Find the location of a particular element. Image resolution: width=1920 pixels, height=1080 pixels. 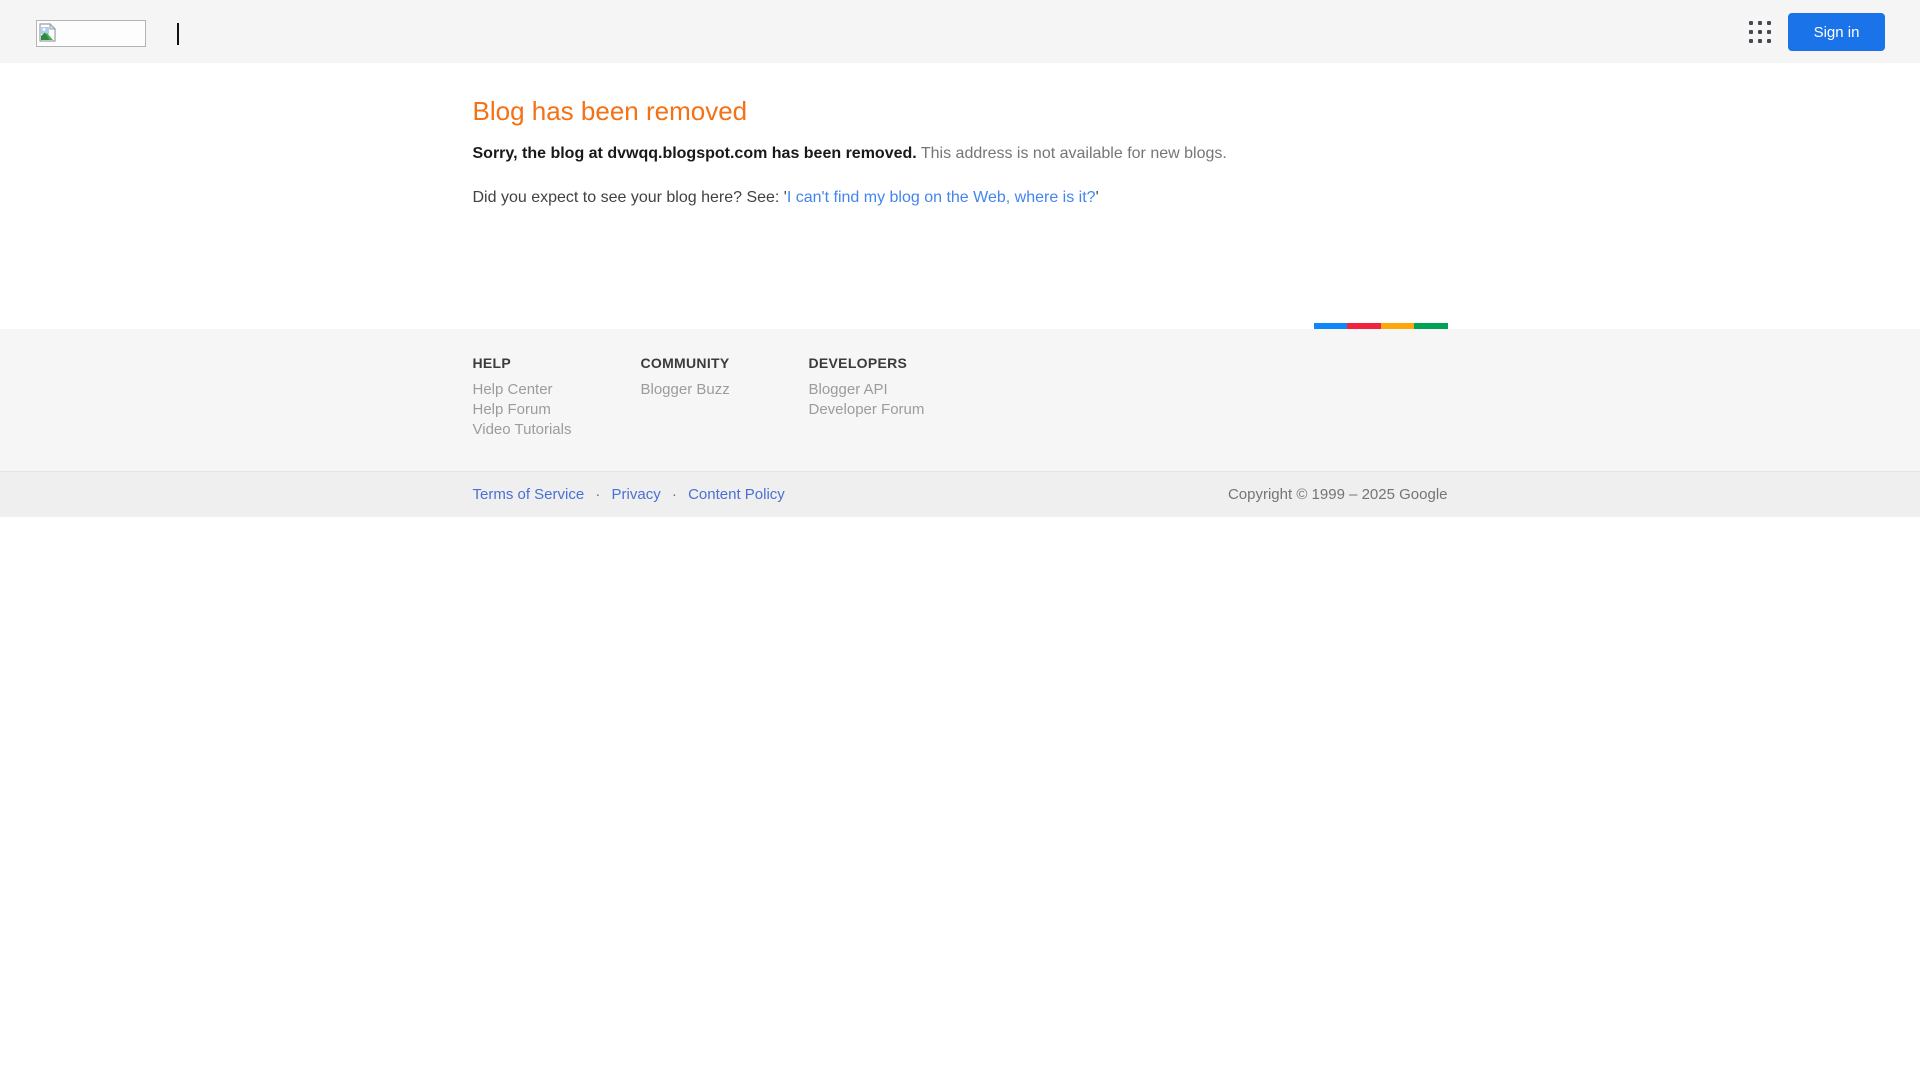

footer-link-video-tutorials: Video Tutorials is located at coordinates (522, 429).